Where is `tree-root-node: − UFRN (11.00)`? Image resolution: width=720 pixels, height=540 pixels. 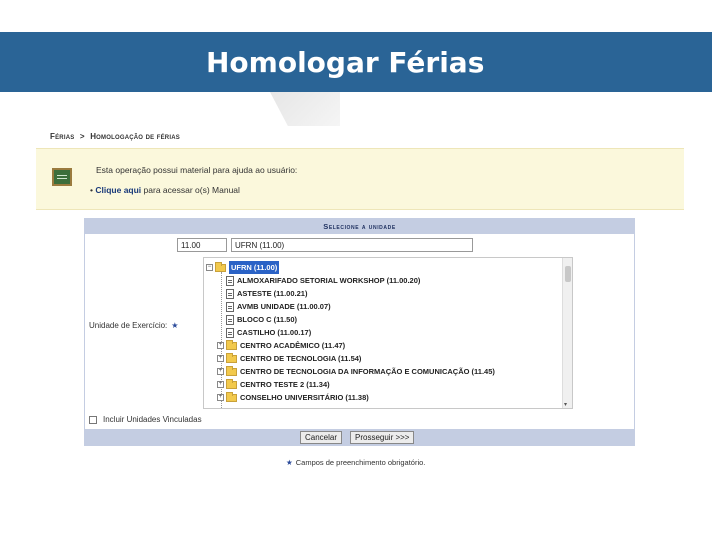
tree-root-node: − UFRN (11.00) is located at coordinates (243, 267).